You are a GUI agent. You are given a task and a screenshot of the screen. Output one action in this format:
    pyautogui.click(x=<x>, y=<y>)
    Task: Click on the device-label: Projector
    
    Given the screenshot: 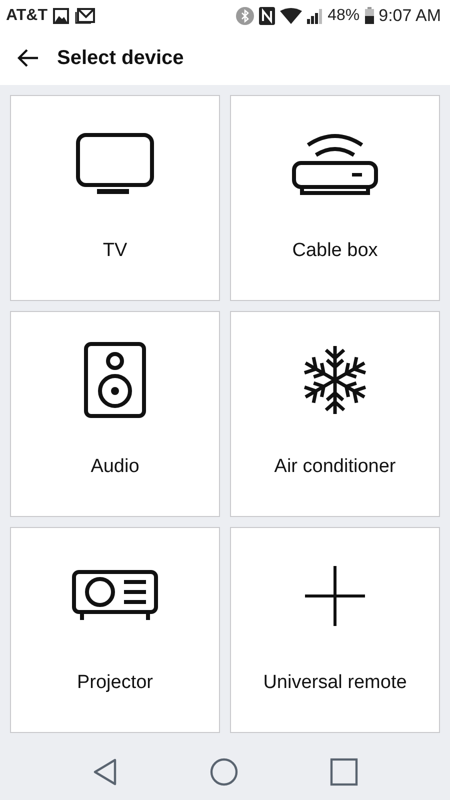 What is the action you would take?
    pyautogui.click(x=115, y=683)
    